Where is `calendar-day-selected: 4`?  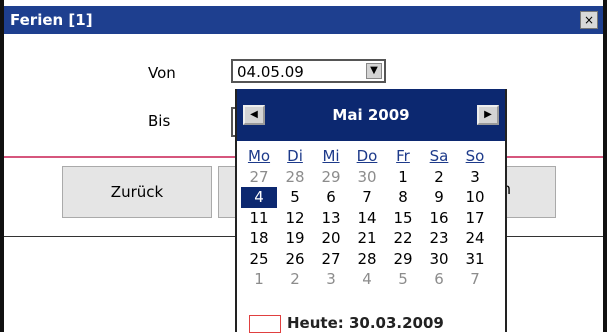 calendar-day-selected: 4 is located at coordinates (259, 197).